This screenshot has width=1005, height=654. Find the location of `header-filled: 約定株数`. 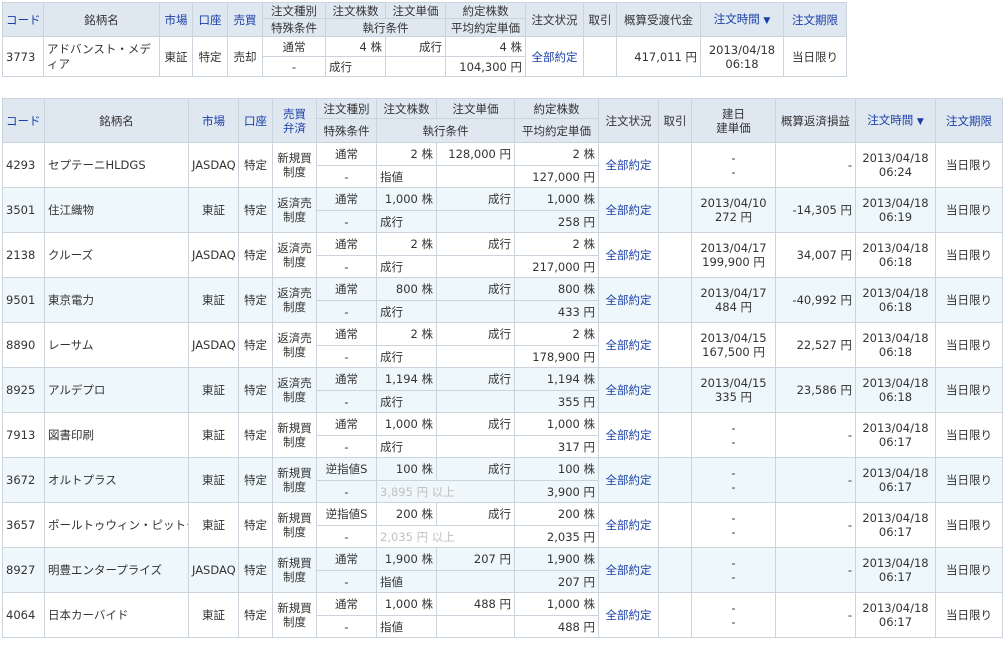

header-filled: 約定株数 is located at coordinates (485, 10).